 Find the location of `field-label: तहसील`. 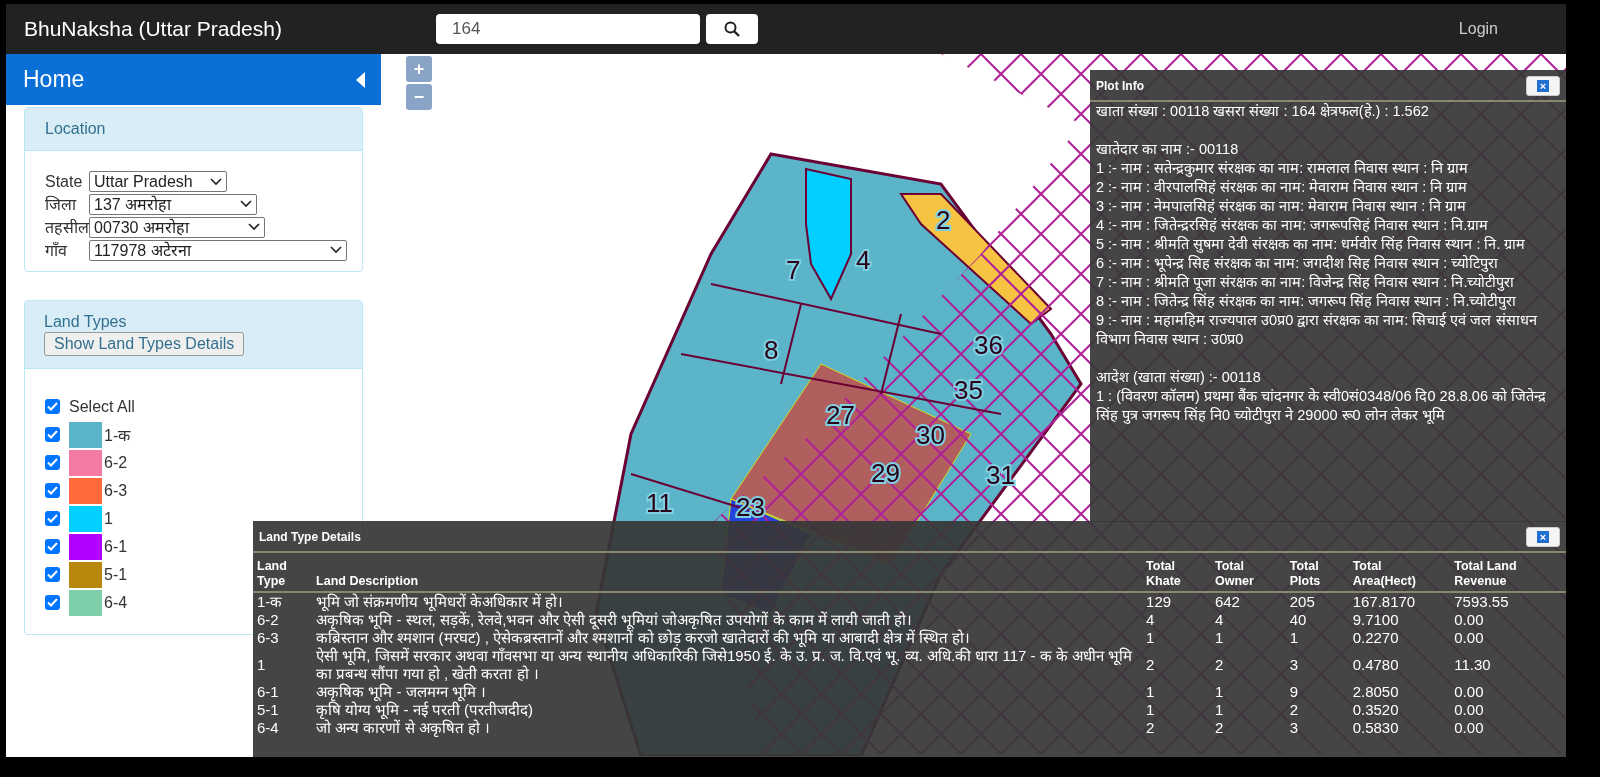

field-label: तहसील is located at coordinates (67, 227).